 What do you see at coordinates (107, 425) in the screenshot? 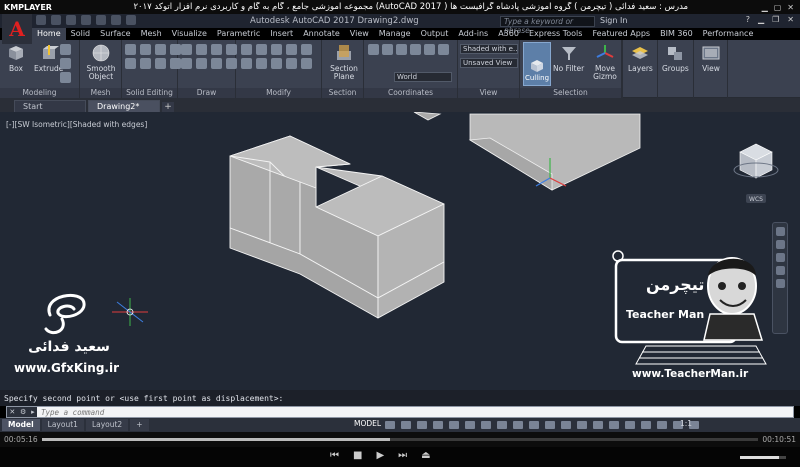
I see `layout2-tab: Layout2` at bounding box center [107, 425].